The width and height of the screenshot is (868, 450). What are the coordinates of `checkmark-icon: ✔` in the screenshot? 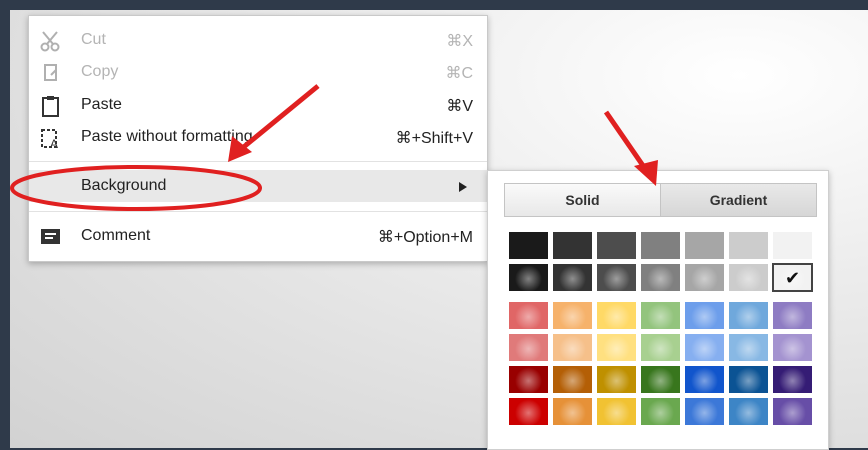 It's located at (792, 278).